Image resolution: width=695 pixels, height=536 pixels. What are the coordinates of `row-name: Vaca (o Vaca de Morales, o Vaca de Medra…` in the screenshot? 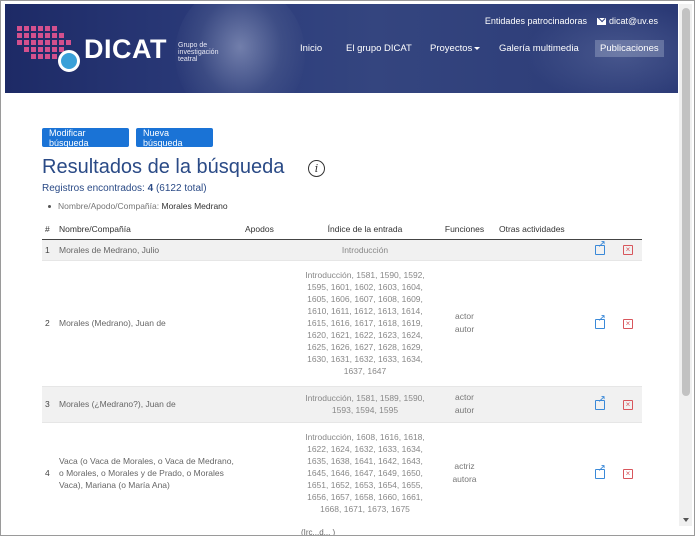 It's located at (149, 472).